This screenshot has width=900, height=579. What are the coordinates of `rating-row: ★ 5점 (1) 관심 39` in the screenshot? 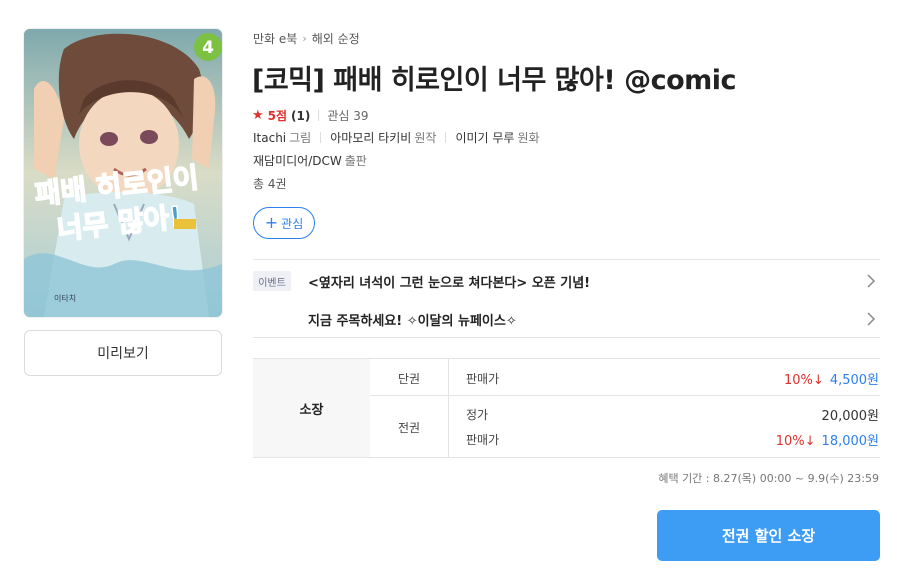 It's located at (310, 115).